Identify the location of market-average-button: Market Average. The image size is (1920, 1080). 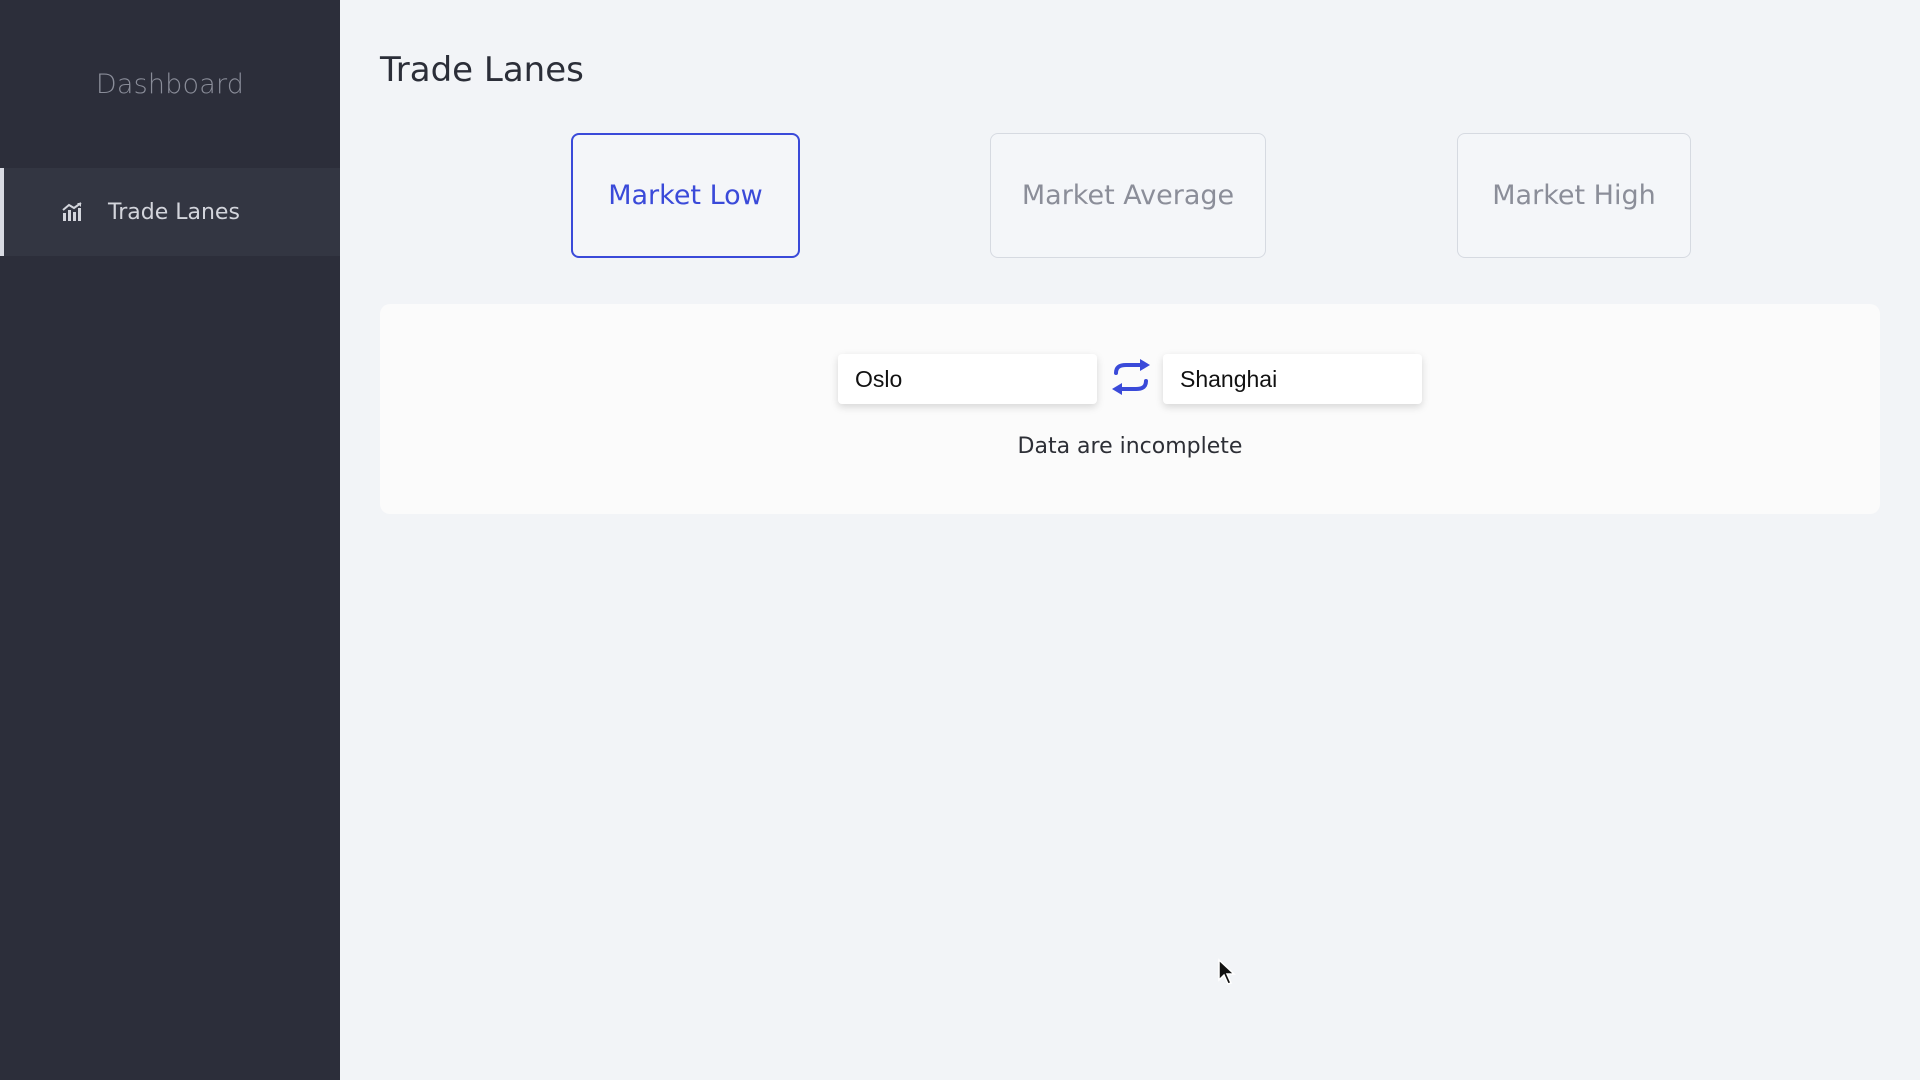
(1128, 195).